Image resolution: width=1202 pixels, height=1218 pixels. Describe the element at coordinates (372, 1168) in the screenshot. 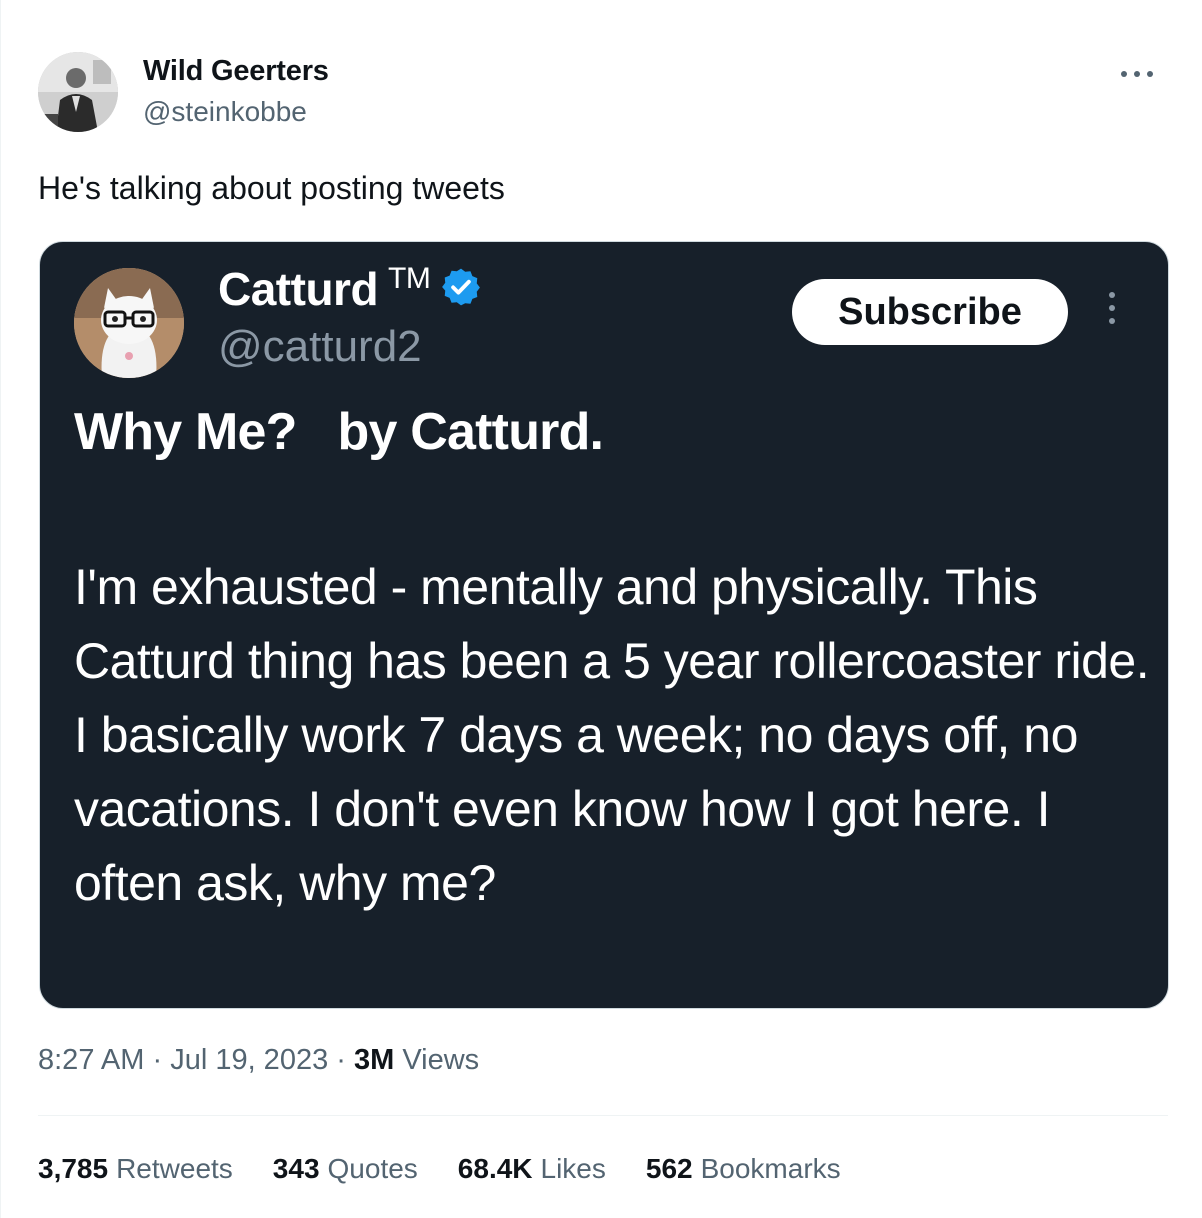

I see `stat-label: Quotes` at that location.